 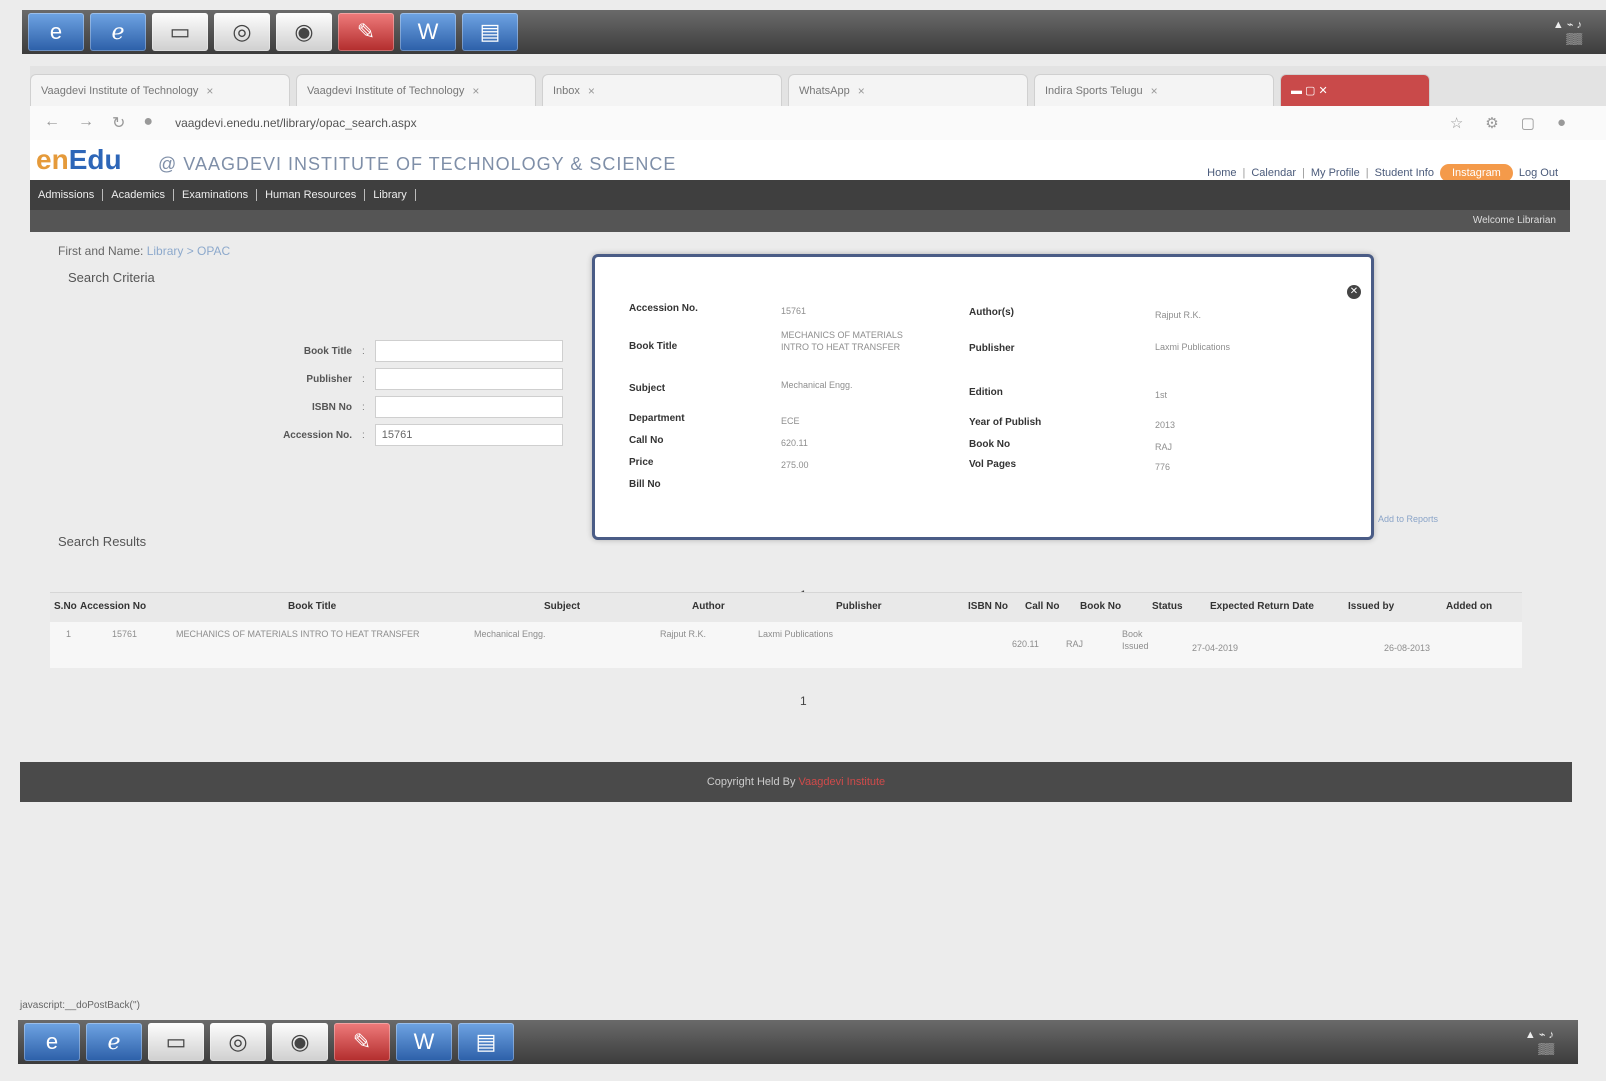 I want to click on browser-tab: Indira Sports Telugu ×, so click(x=1154, y=90).